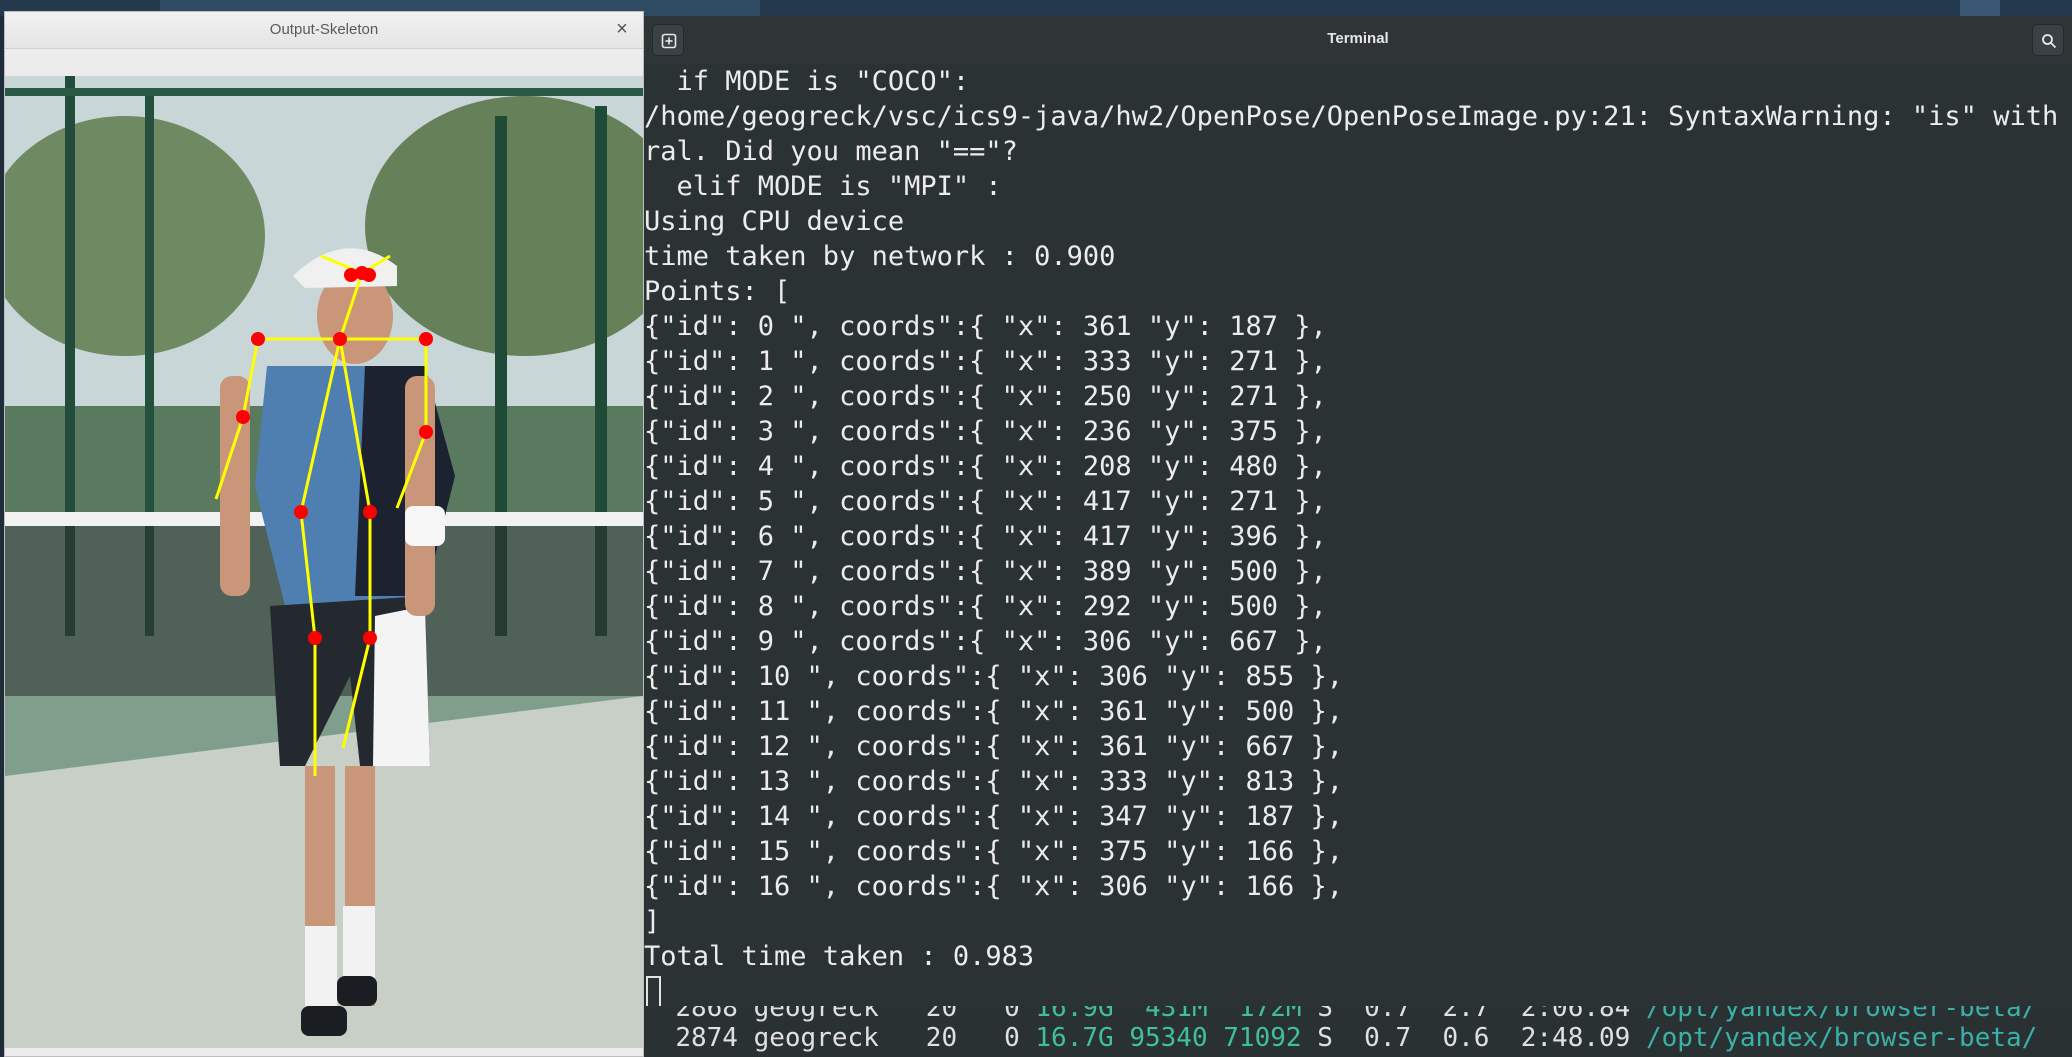 The width and height of the screenshot is (2072, 1057). Describe the element at coordinates (831, 151) in the screenshot. I see `terminal-line: ral. Did you mean "=="?` at that location.